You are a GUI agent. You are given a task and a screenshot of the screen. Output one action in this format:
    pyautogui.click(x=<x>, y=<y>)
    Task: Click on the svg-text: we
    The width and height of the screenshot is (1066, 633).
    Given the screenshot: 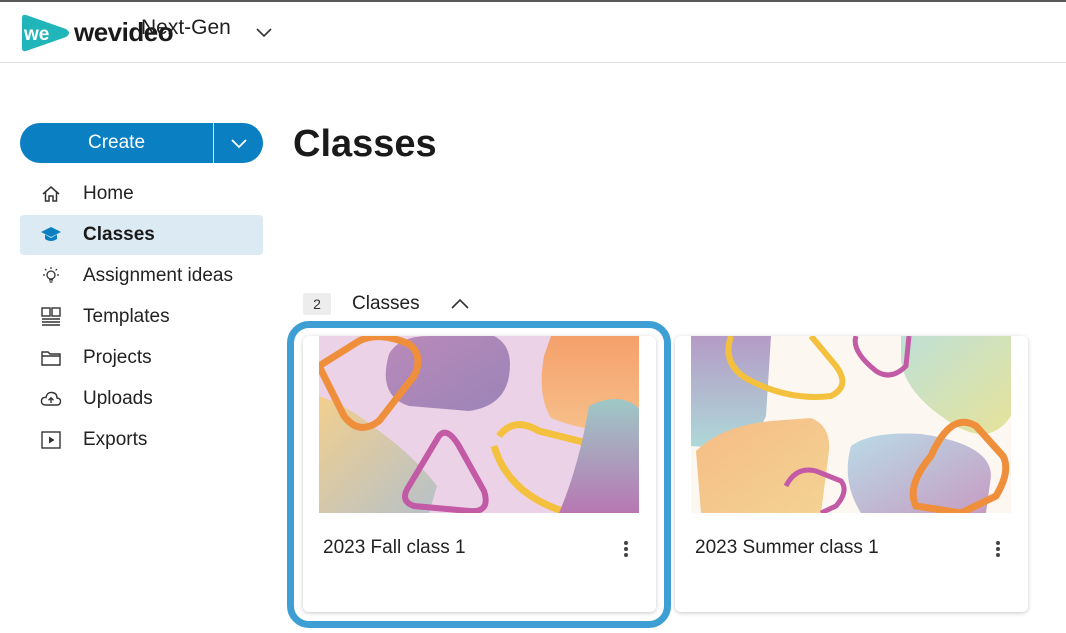 What is the action you would take?
    pyautogui.click(x=36, y=34)
    